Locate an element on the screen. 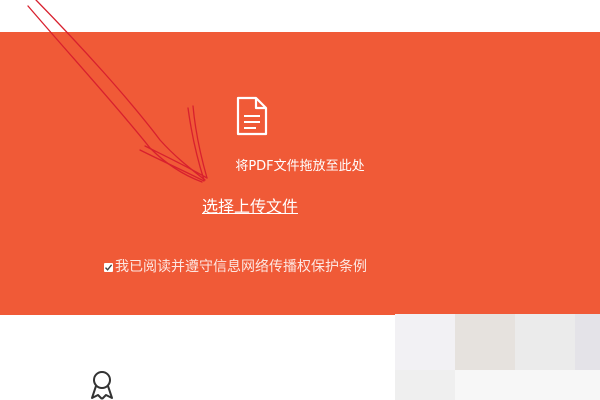 The height and width of the screenshot is (400, 600). checkbox-checked-icon is located at coordinates (108, 267).